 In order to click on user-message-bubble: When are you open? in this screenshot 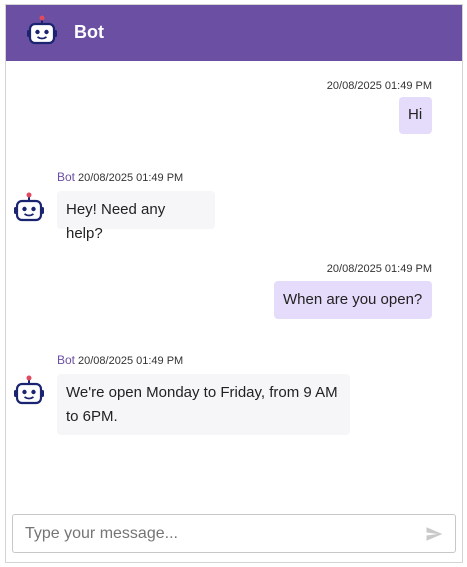, I will do `click(353, 300)`.